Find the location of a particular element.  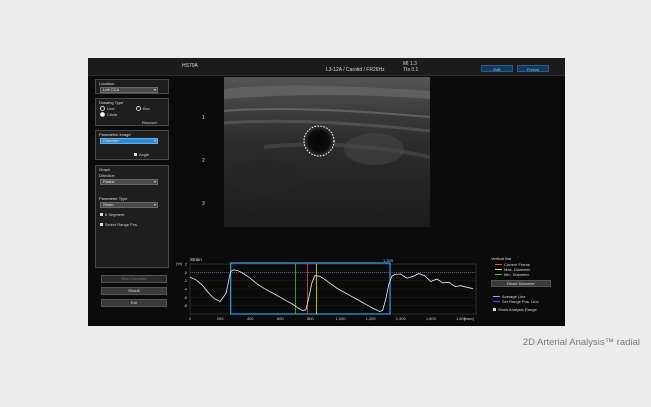

legend-range-line: Set Range Pos. Line is located at coordinates (516, 301).